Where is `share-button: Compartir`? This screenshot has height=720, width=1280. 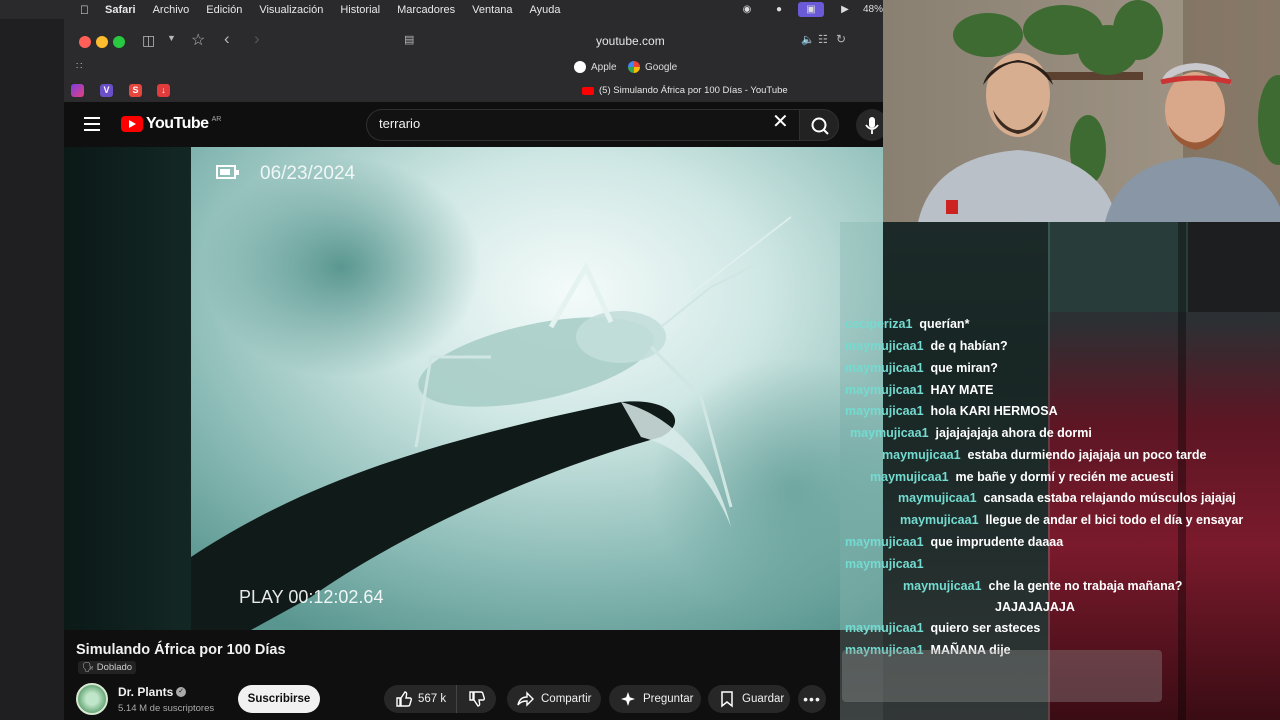 share-button: Compartir is located at coordinates (554, 699).